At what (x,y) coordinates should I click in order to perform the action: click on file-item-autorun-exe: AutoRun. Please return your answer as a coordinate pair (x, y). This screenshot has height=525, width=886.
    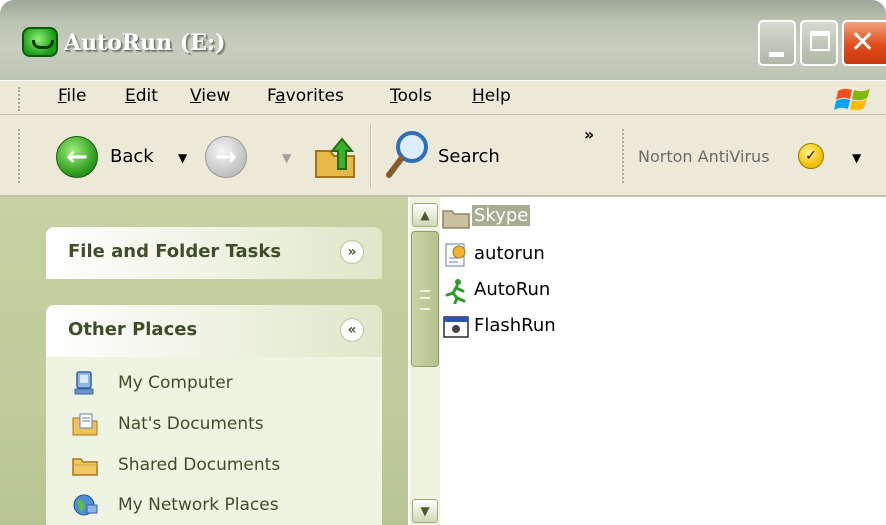
    Looking at the image, I should click on (592, 291).